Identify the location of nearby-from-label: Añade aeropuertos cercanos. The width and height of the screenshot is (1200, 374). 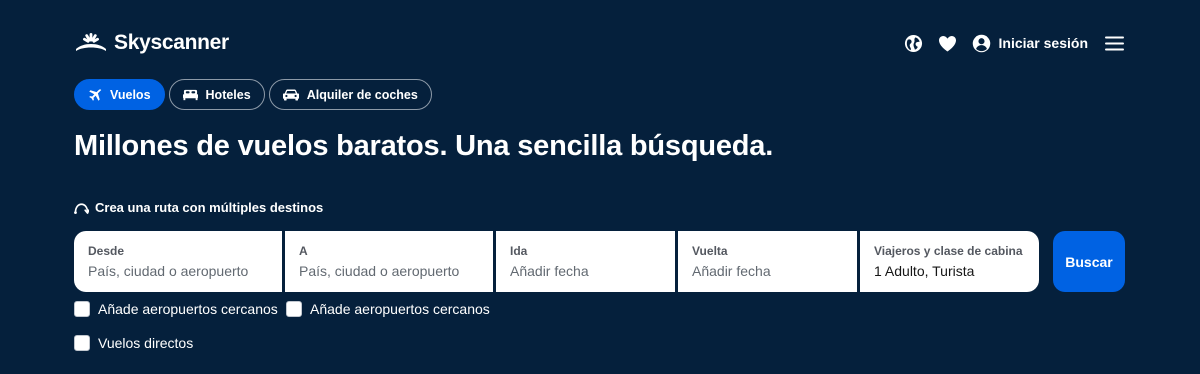
(188, 309).